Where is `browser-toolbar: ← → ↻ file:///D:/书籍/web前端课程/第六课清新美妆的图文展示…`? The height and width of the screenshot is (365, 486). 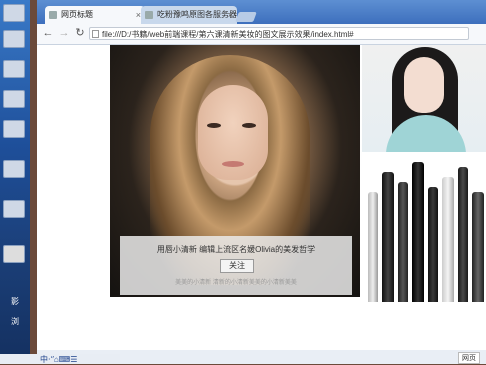 browser-toolbar: ← → ↻ file:///D:/书籍/web前端课程/第六课清新美妆的图文展示… is located at coordinates (261, 34).